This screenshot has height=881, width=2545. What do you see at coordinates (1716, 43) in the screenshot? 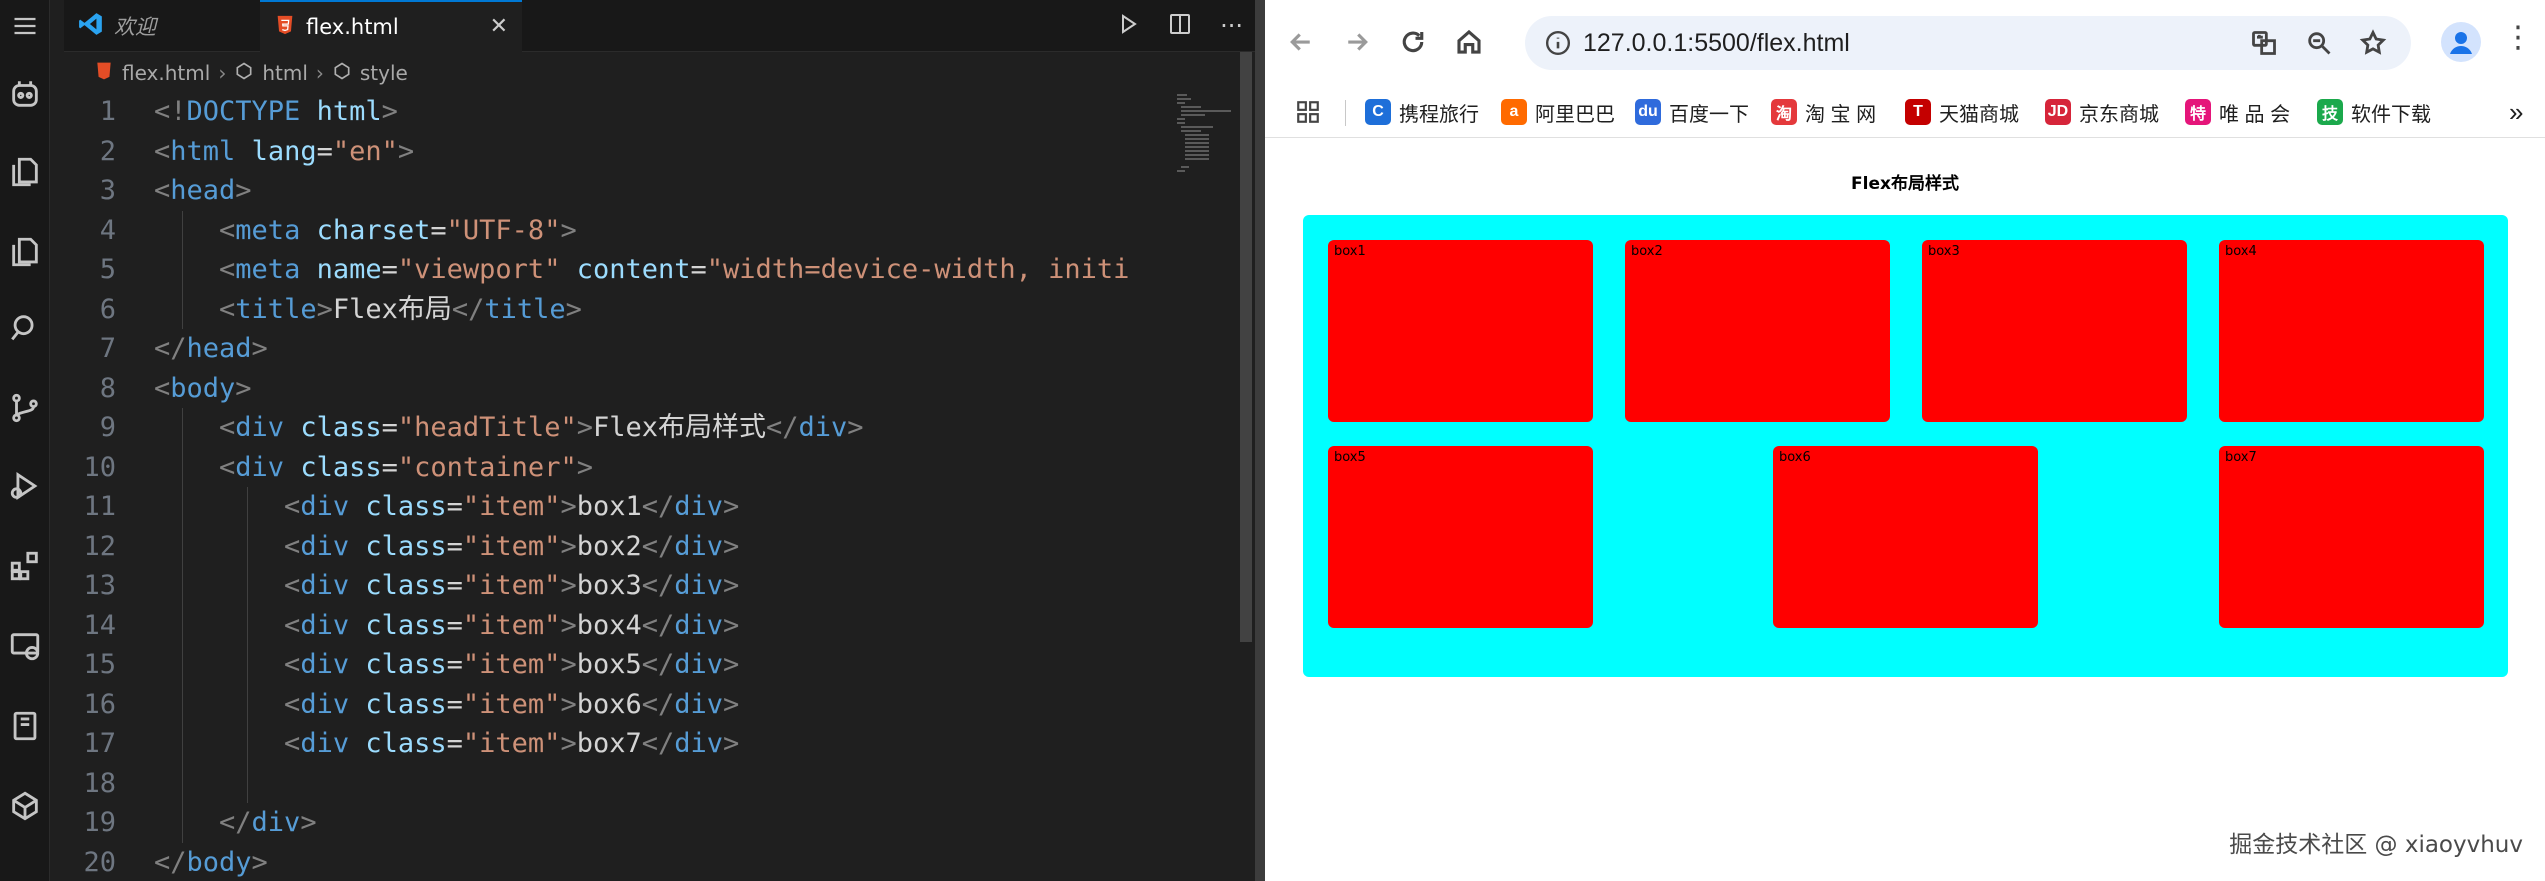
I see `url-text: 127.0.0.1:5500/flex.html` at bounding box center [1716, 43].